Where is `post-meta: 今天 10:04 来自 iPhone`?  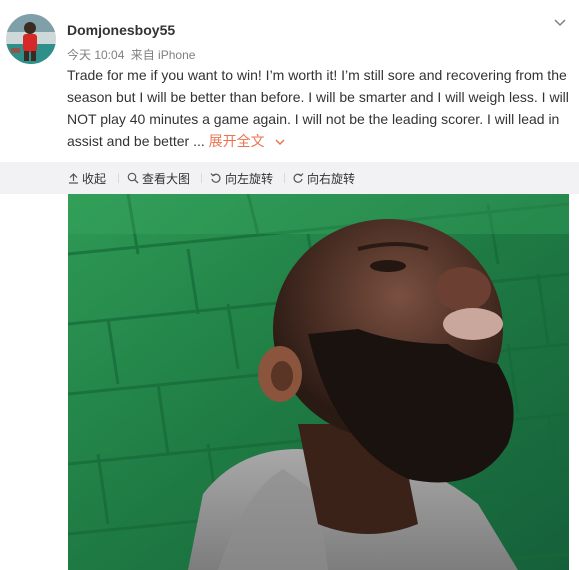 post-meta: 今天 10:04 来自 iPhone is located at coordinates (132, 54).